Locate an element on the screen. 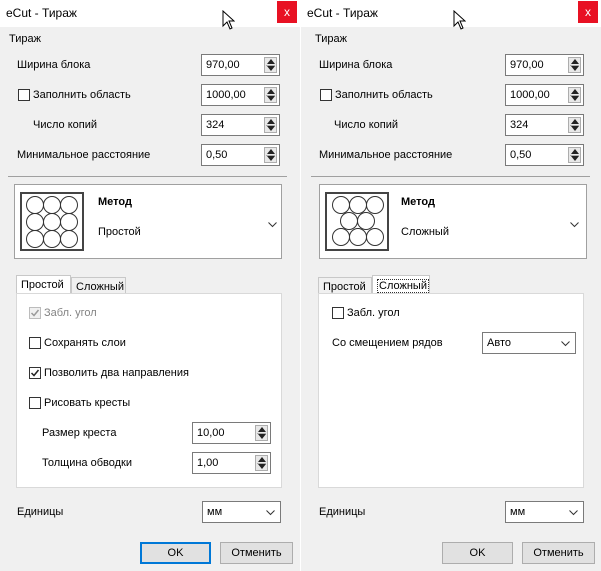 The height and width of the screenshot is (571, 601). stroke-width-spinbox: 1,00 is located at coordinates (231, 463).